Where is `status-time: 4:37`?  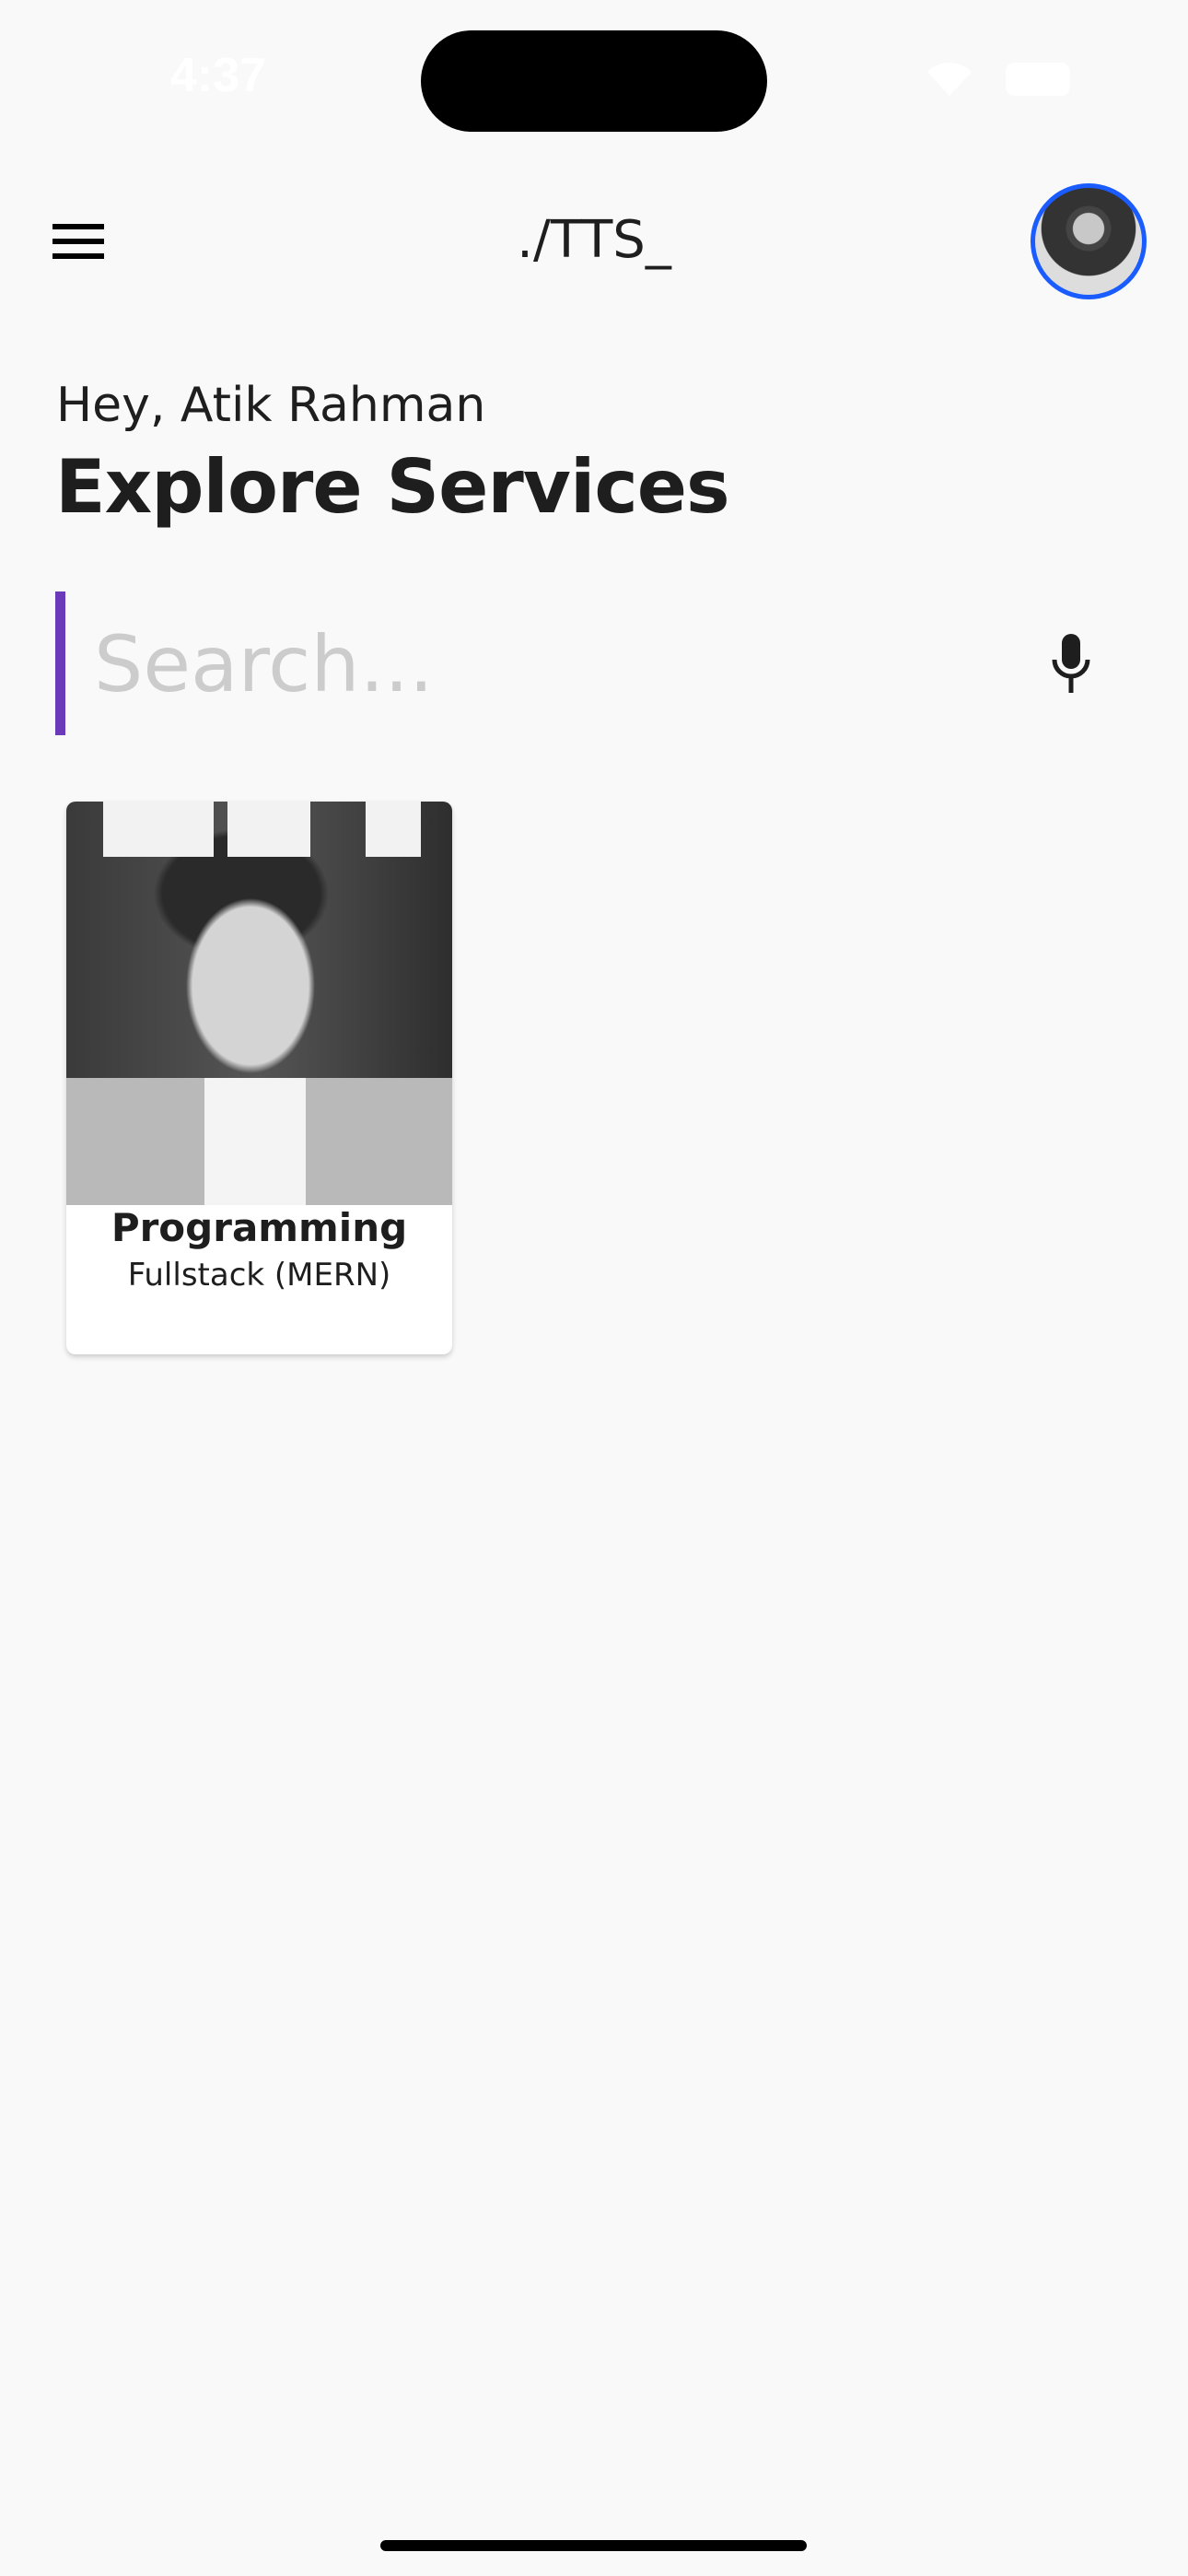
status-time: 4:37 is located at coordinates (218, 75).